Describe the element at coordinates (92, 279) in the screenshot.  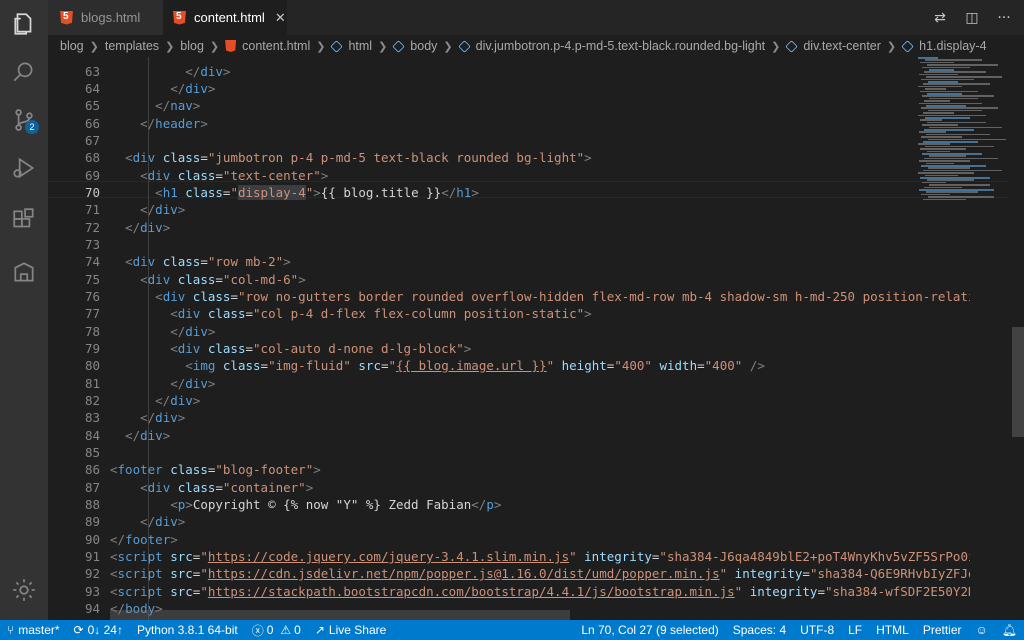
I see `line-number: 75` at that location.